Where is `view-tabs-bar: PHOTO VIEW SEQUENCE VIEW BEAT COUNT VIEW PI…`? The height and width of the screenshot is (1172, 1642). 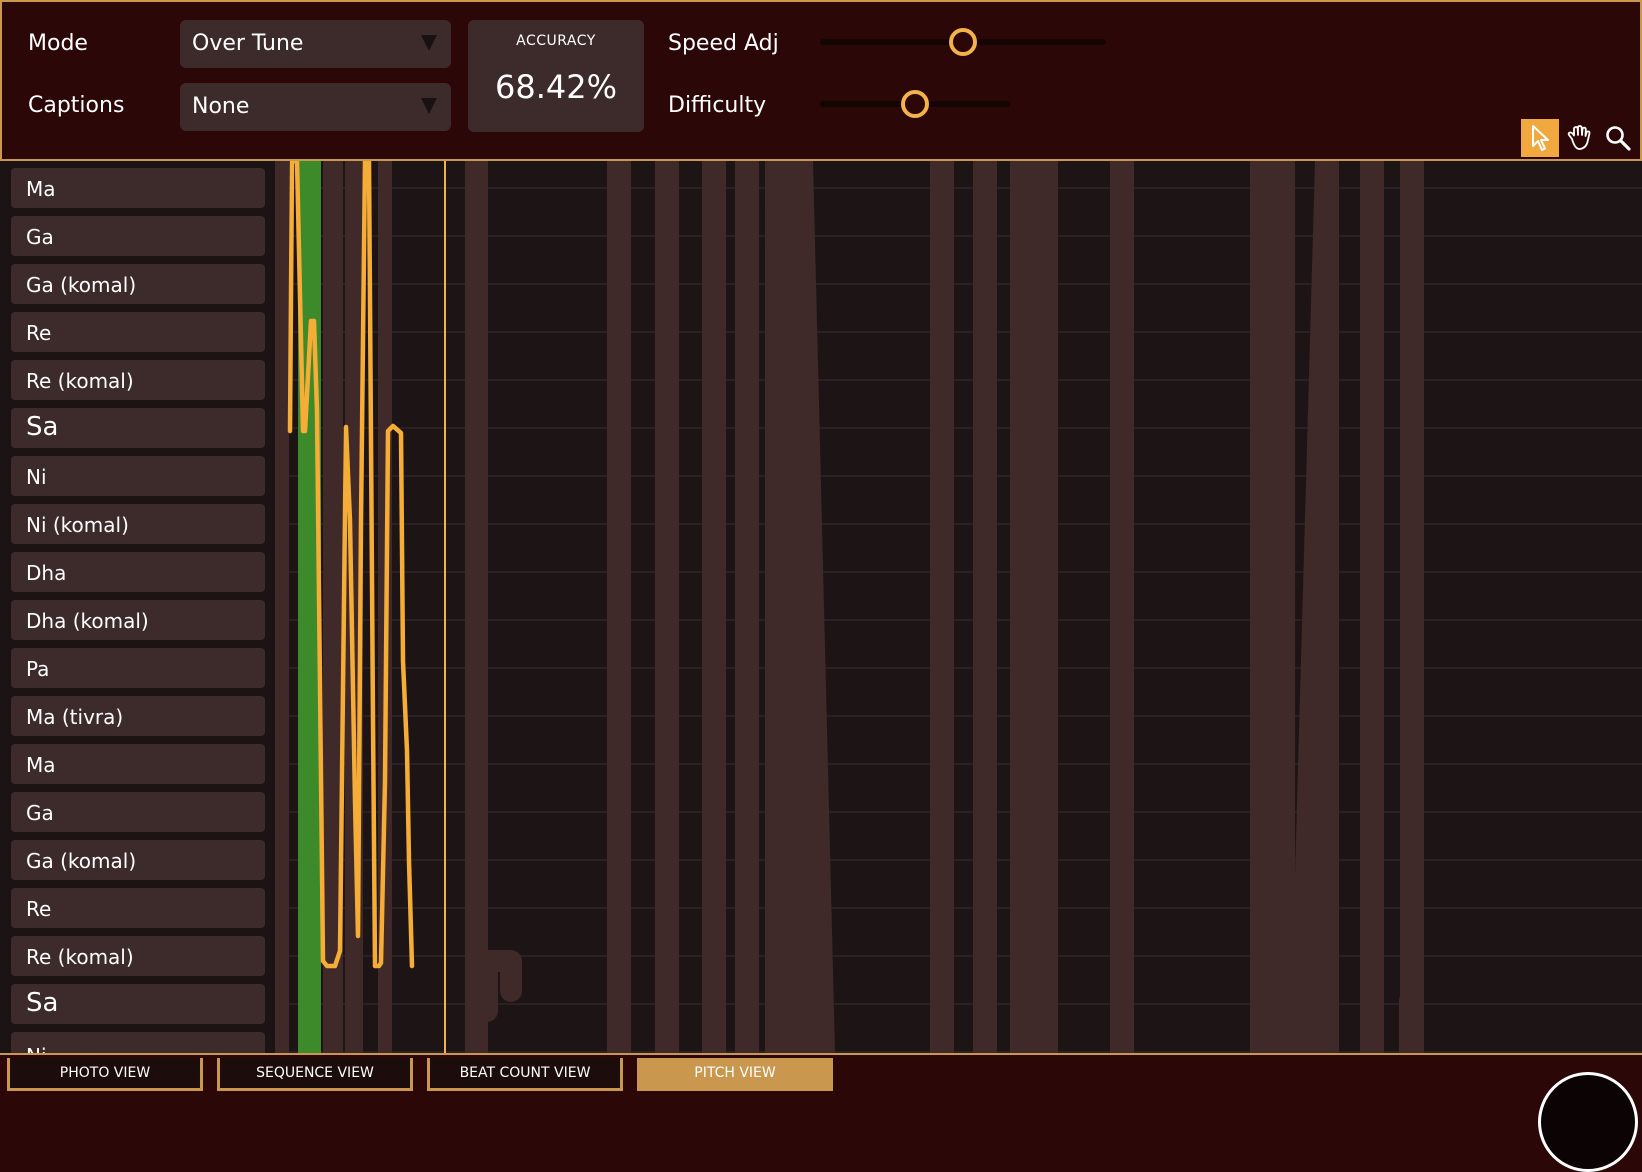
view-tabs-bar: PHOTO VIEW SEQUENCE VIEW BEAT COUNT VIEW PI… is located at coordinates (821, 1072).